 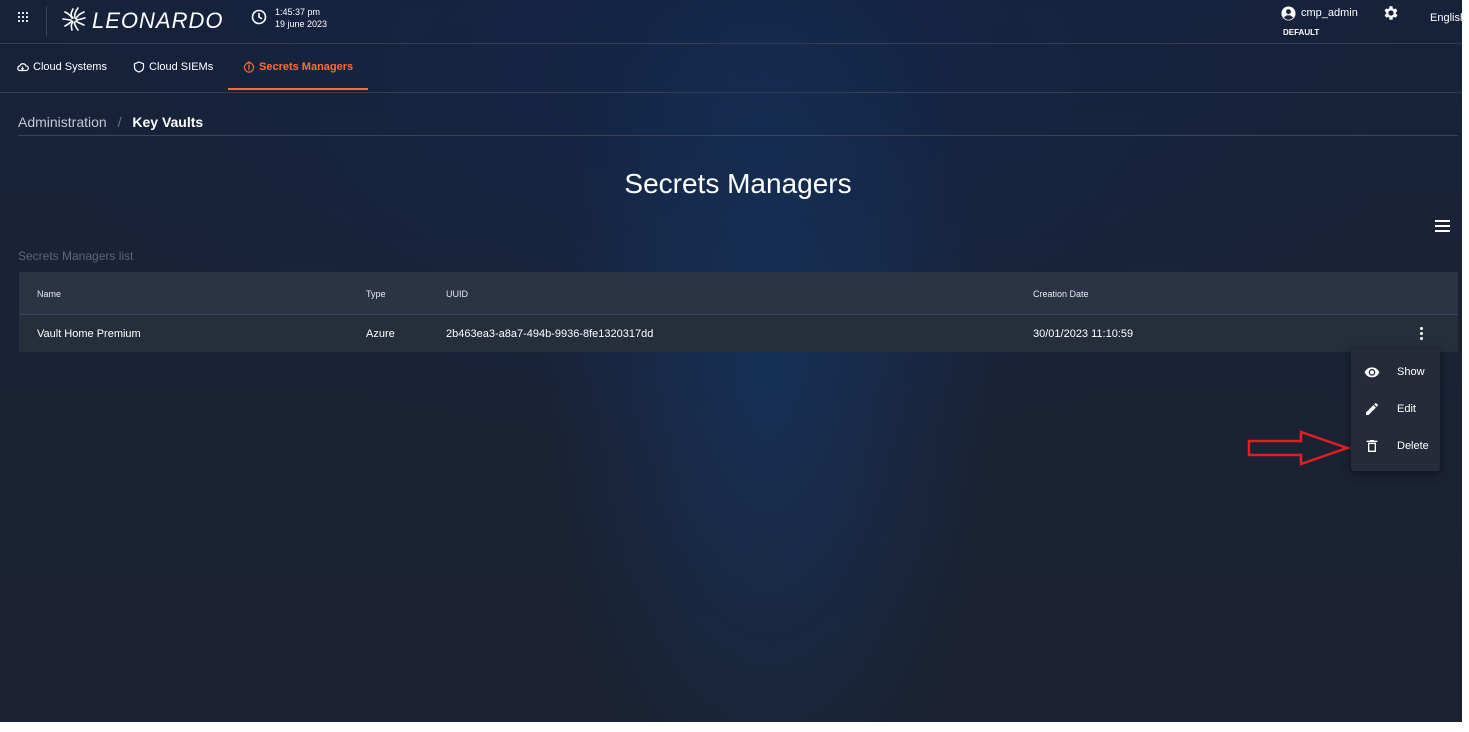 What do you see at coordinates (46, 21) in the screenshot?
I see `divider` at bounding box center [46, 21].